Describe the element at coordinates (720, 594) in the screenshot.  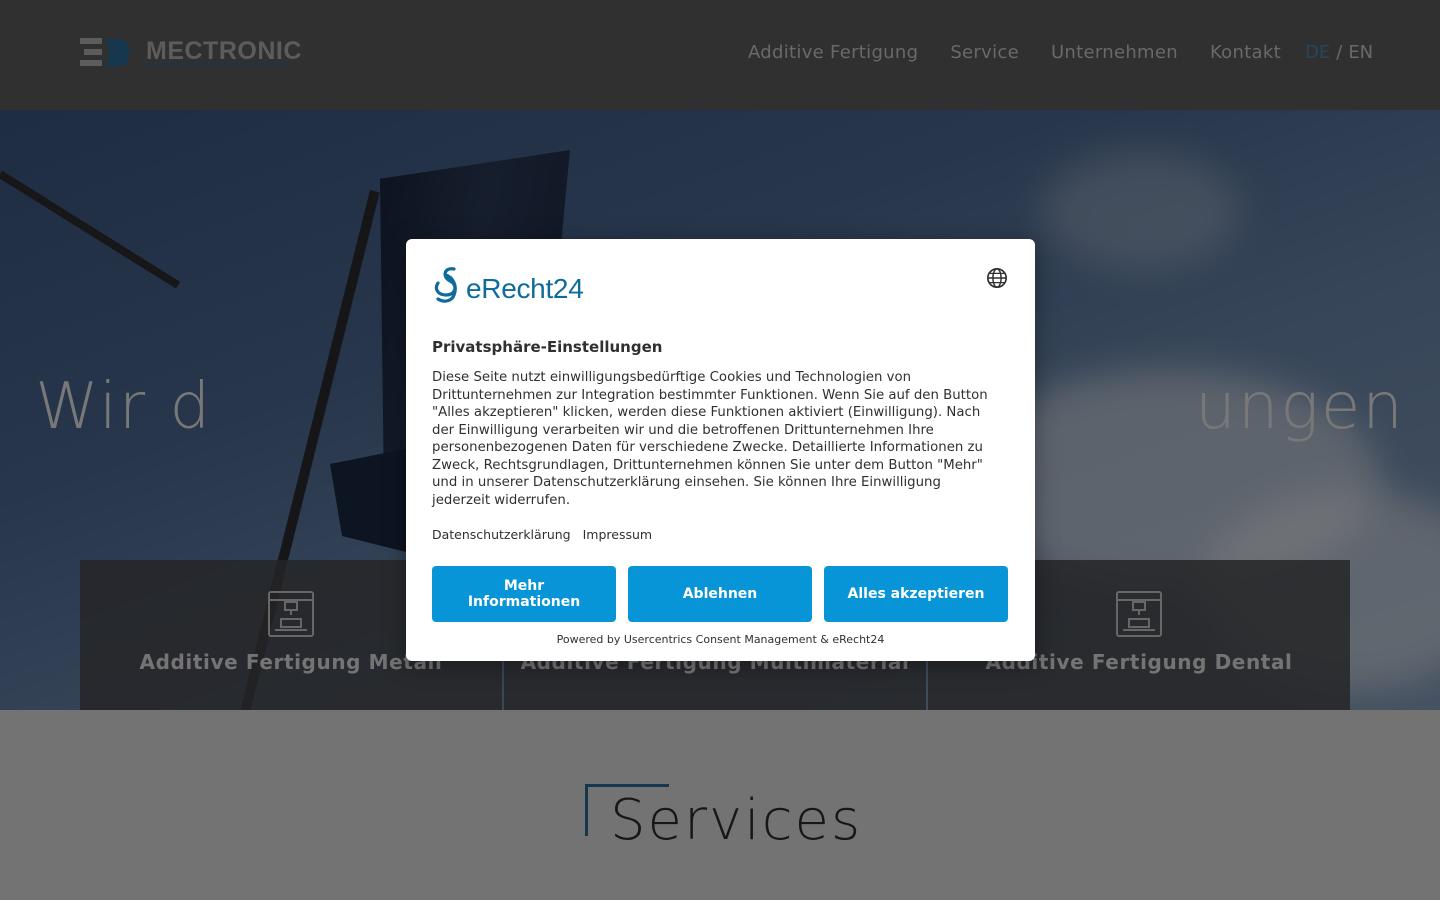
I see `deny-button: Ablehnen` at that location.